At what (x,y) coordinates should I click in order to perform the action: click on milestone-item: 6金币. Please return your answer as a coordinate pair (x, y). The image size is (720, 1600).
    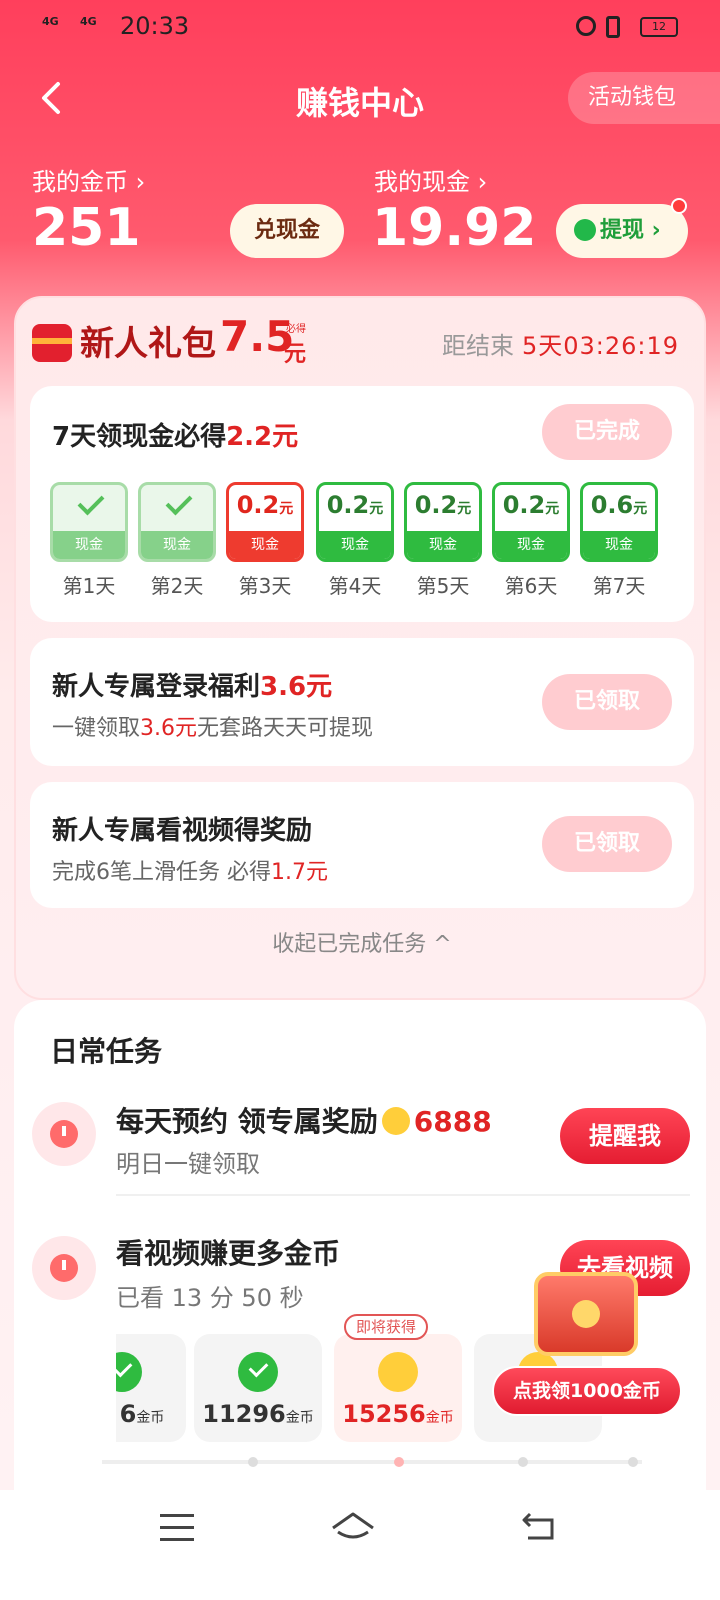
    Looking at the image, I should click on (151, 1388).